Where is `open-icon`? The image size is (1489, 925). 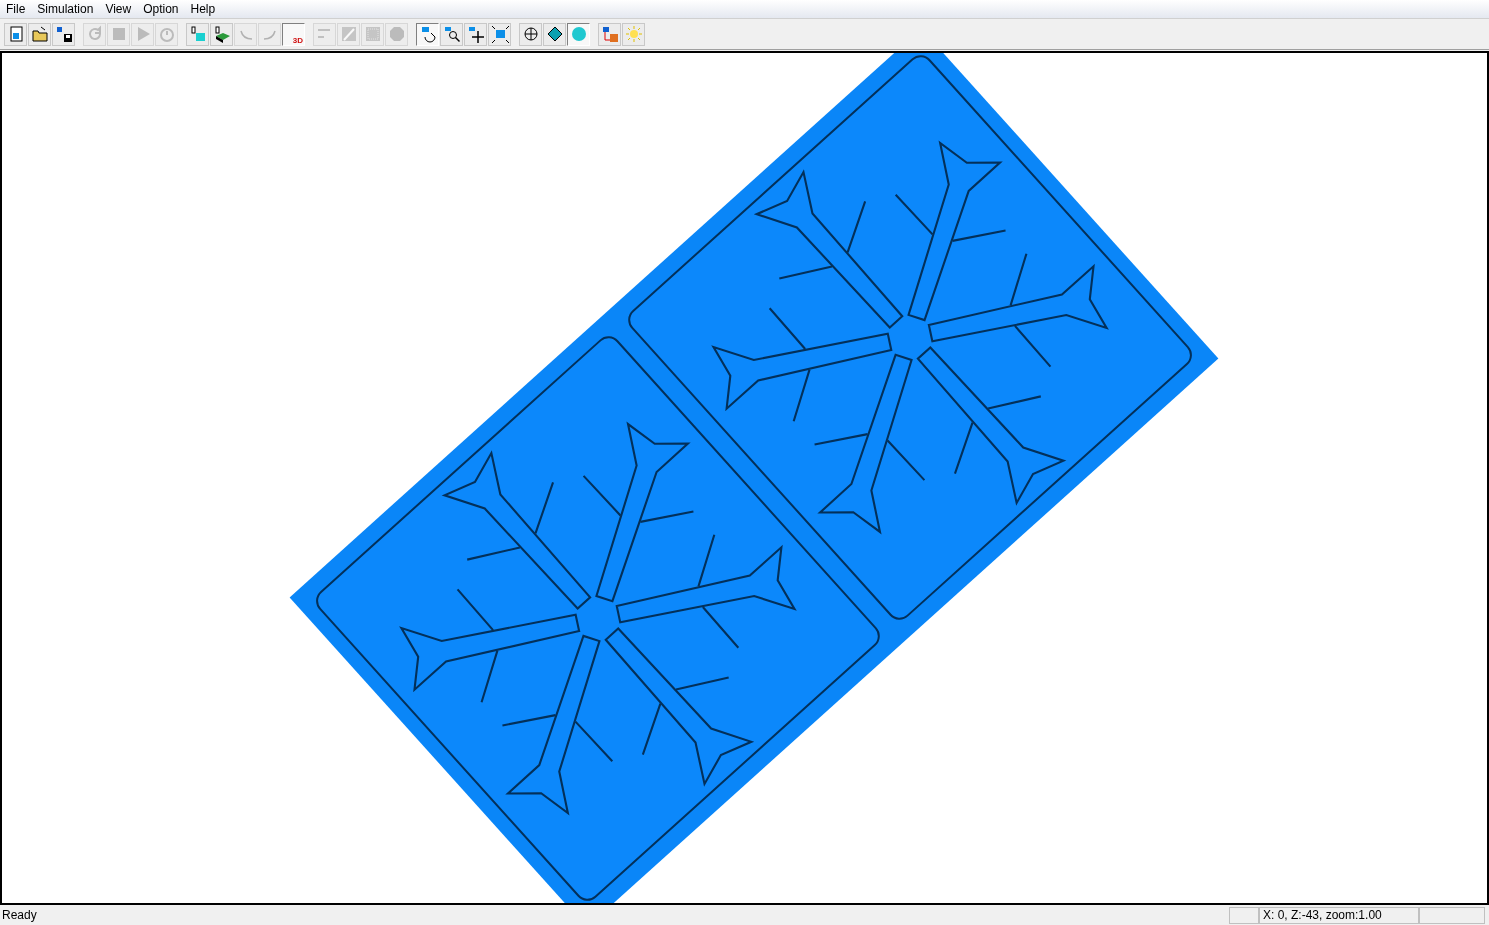
open-icon is located at coordinates (39, 34).